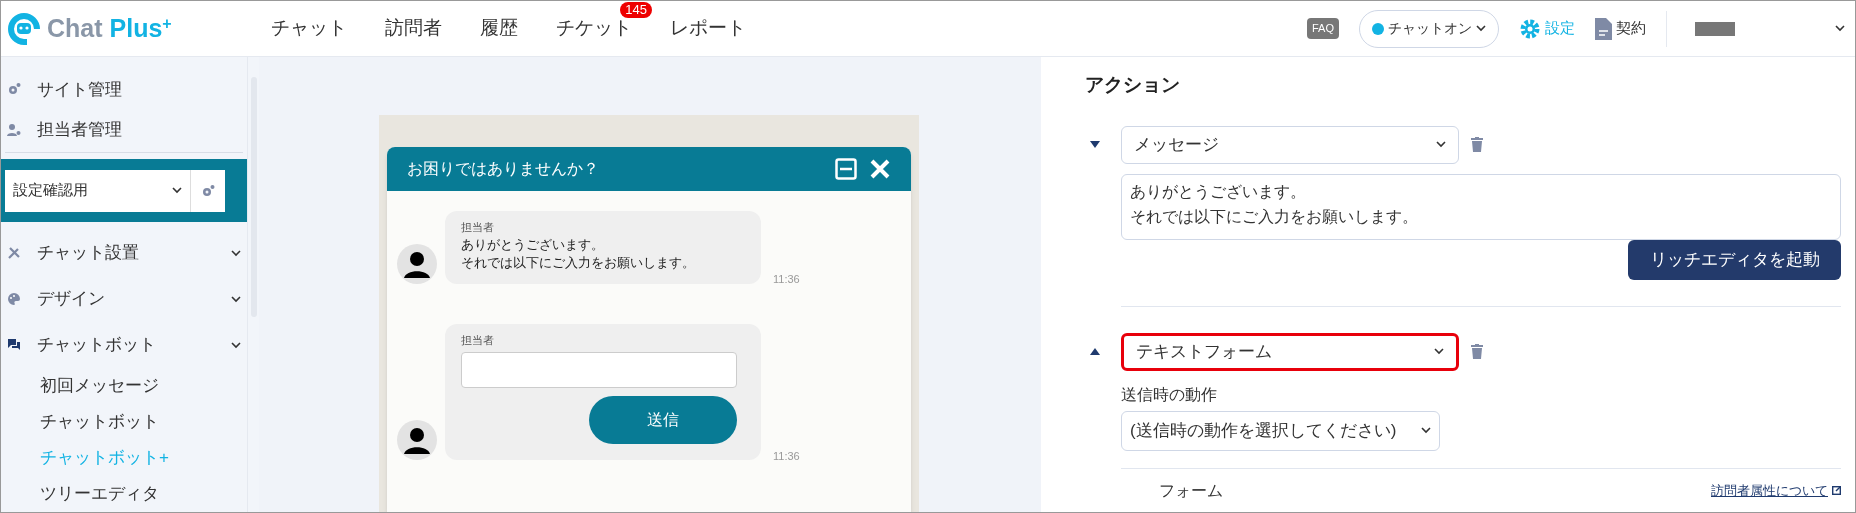 The image size is (1856, 513). What do you see at coordinates (1530, 28) in the screenshot?
I see `settings-icon` at bounding box center [1530, 28].